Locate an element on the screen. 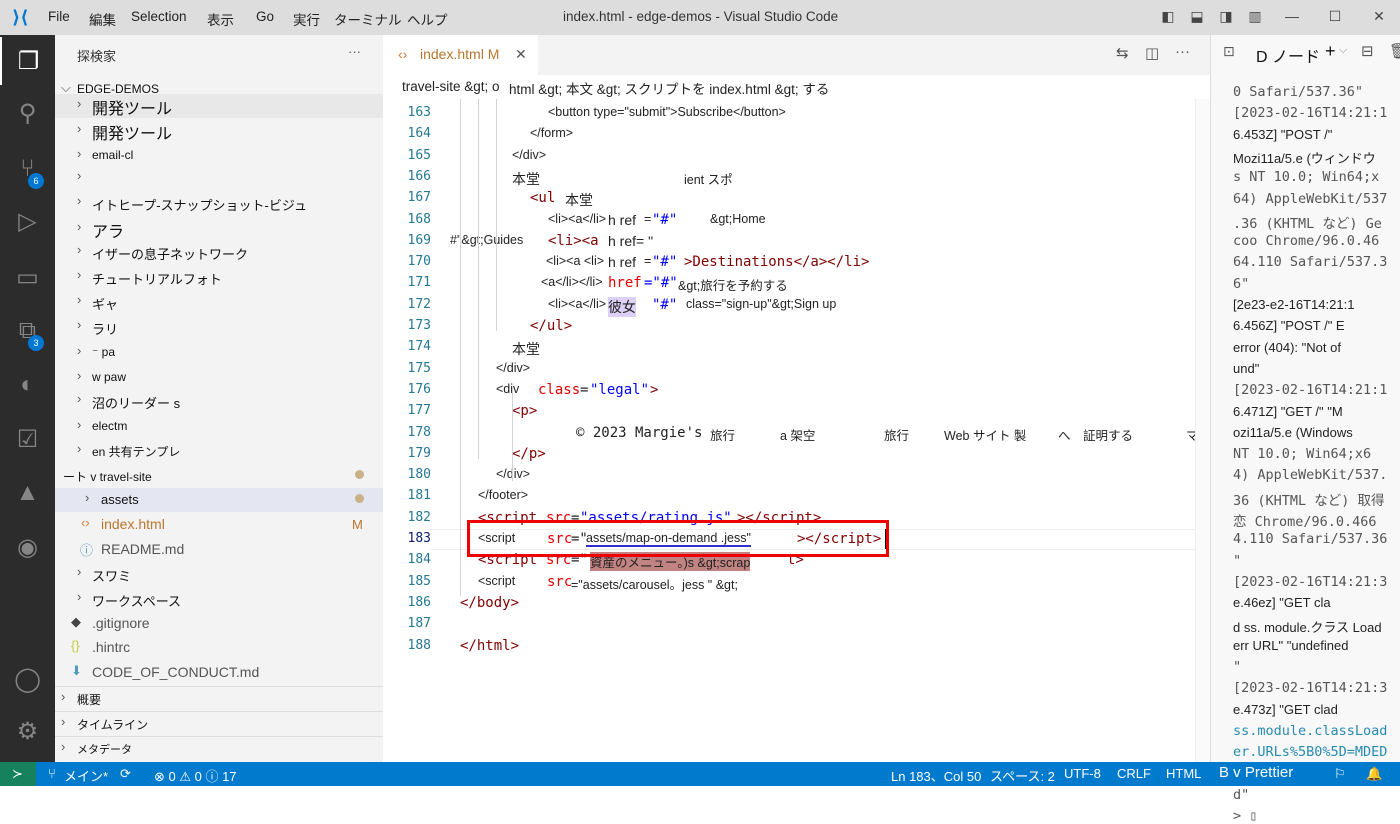 This screenshot has width=1400, height=824. terminal-line: 6" is located at coordinates (1241, 283).